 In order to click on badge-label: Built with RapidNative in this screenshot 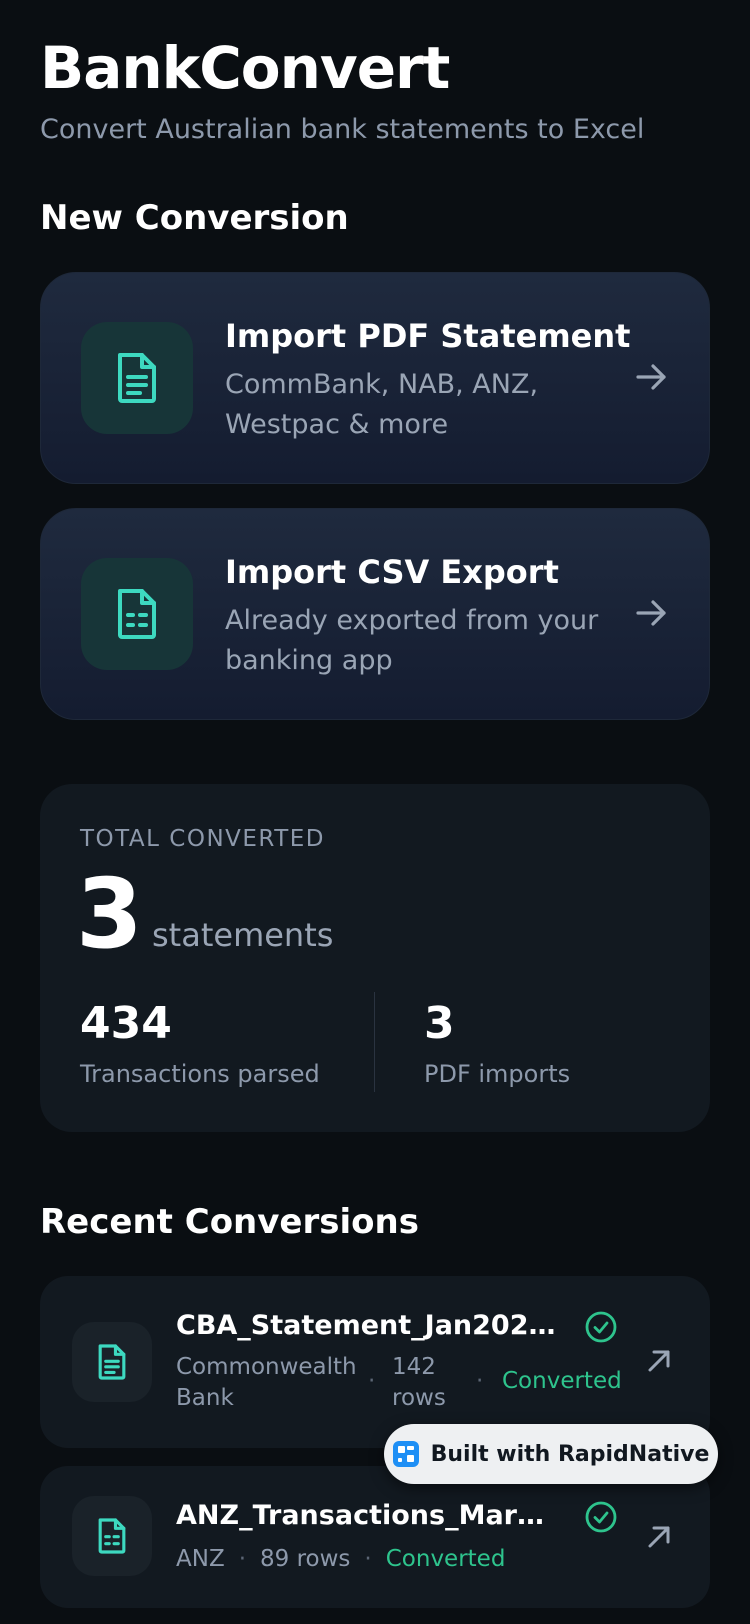, I will do `click(570, 1454)`.